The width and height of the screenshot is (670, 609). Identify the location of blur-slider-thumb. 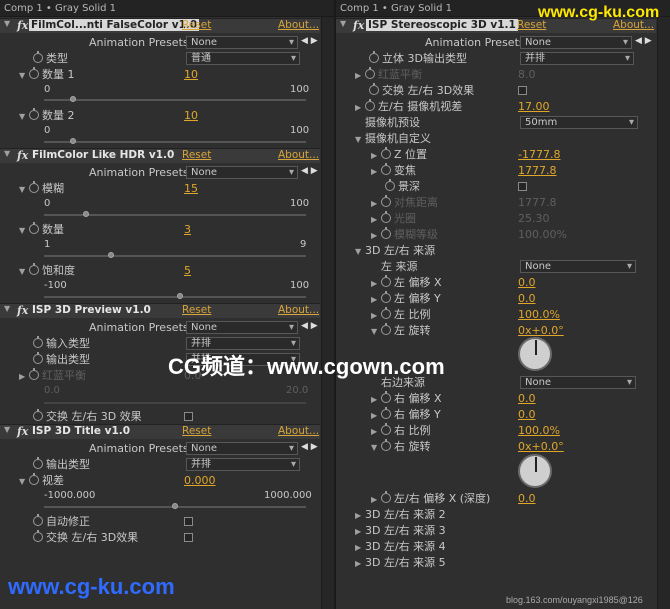
(86, 214).